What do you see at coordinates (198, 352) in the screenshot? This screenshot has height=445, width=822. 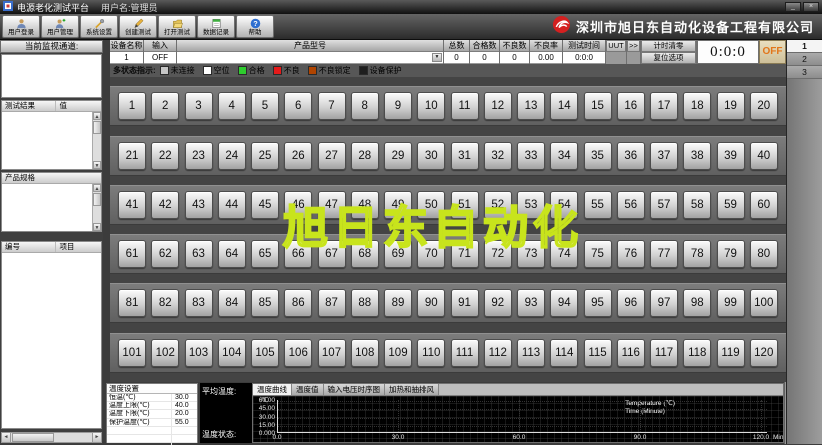 I see `channel-button-103: 103` at bounding box center [198, 352].